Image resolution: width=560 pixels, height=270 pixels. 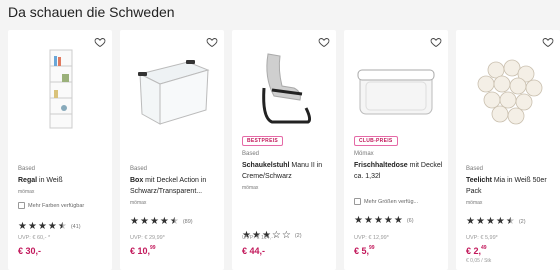 I want to click on section-heading: Da schauen die Schweden, so click(x=91, y=12).